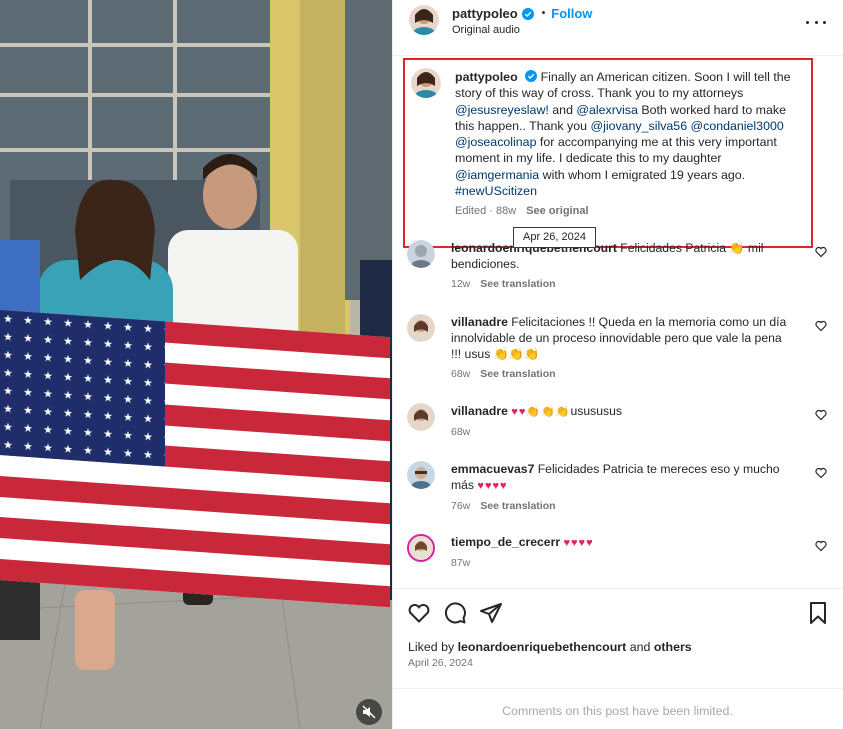 Image resolution: width=843 pixels, height=729 pixels. I want to click on likes-mid: and, so click(640, 647).